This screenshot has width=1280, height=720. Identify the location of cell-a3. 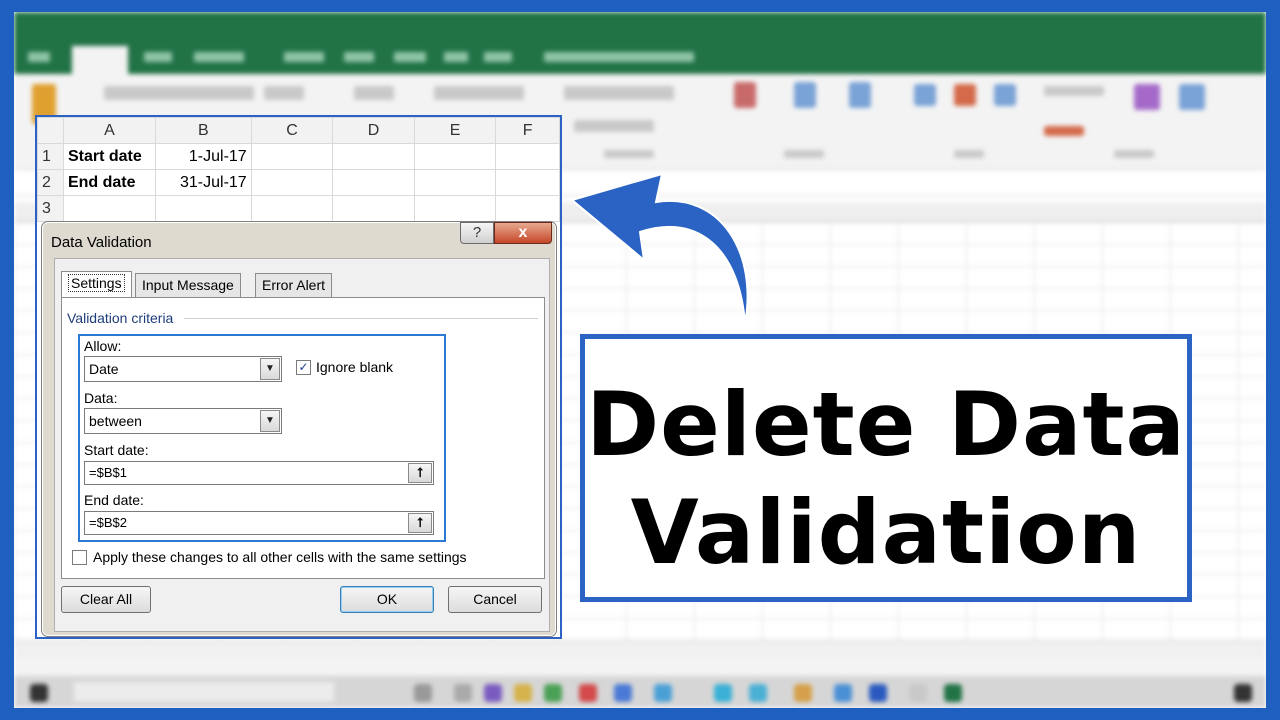
(109, 208).